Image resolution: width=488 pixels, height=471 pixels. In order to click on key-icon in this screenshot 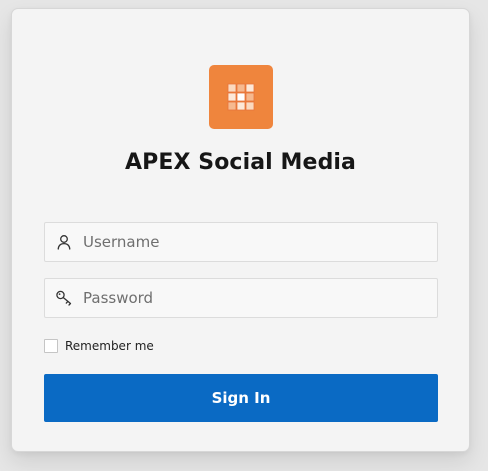, I will do `click(64, 298)`.